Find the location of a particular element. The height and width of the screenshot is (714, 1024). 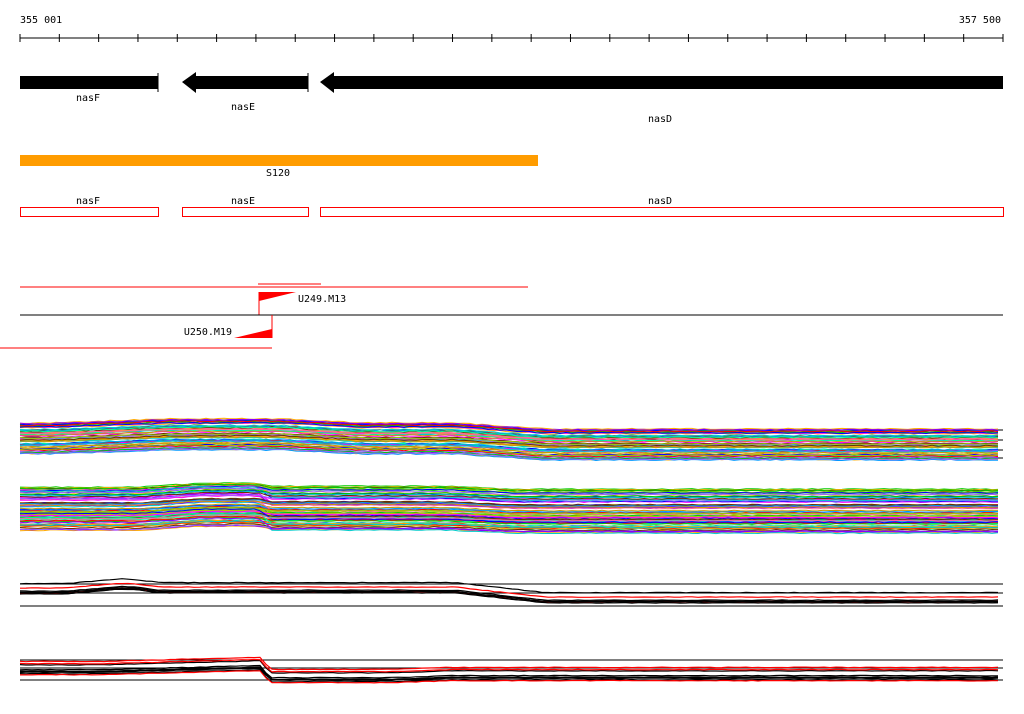

ruler-start-label: 355 001 is located at coordinates (41, 20).